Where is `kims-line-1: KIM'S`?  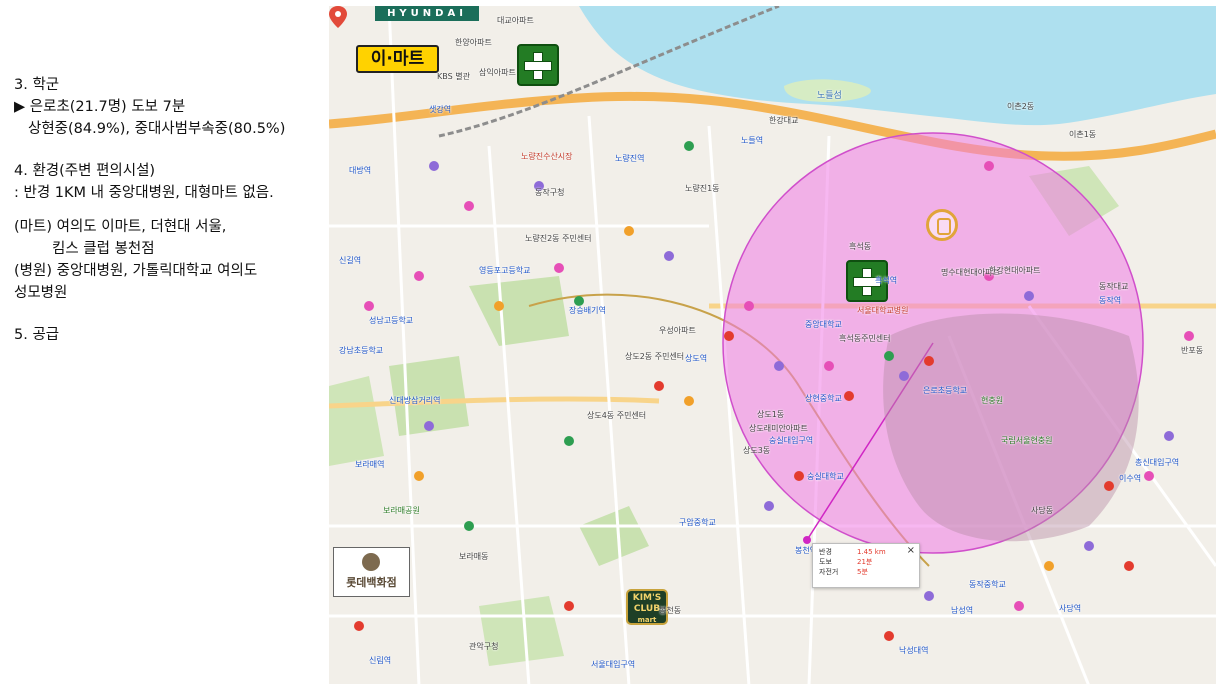 kims-line-1: KIM'S is located at coordinates (647, 598).